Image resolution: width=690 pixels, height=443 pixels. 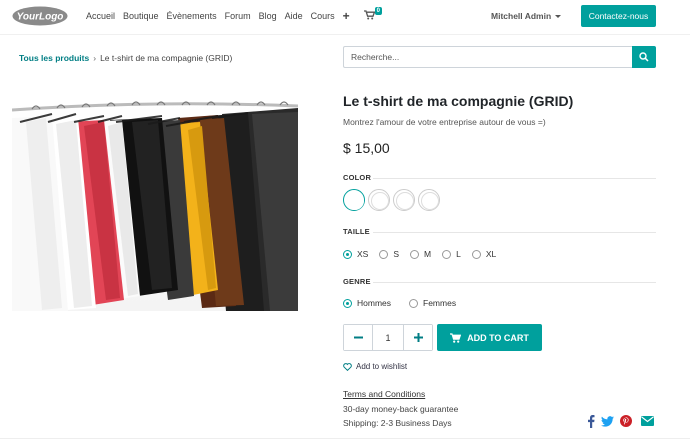 What do you see at coordinates (514, 232) in the screenshot?
I see `size-divider` at bounding box center [514, 232].